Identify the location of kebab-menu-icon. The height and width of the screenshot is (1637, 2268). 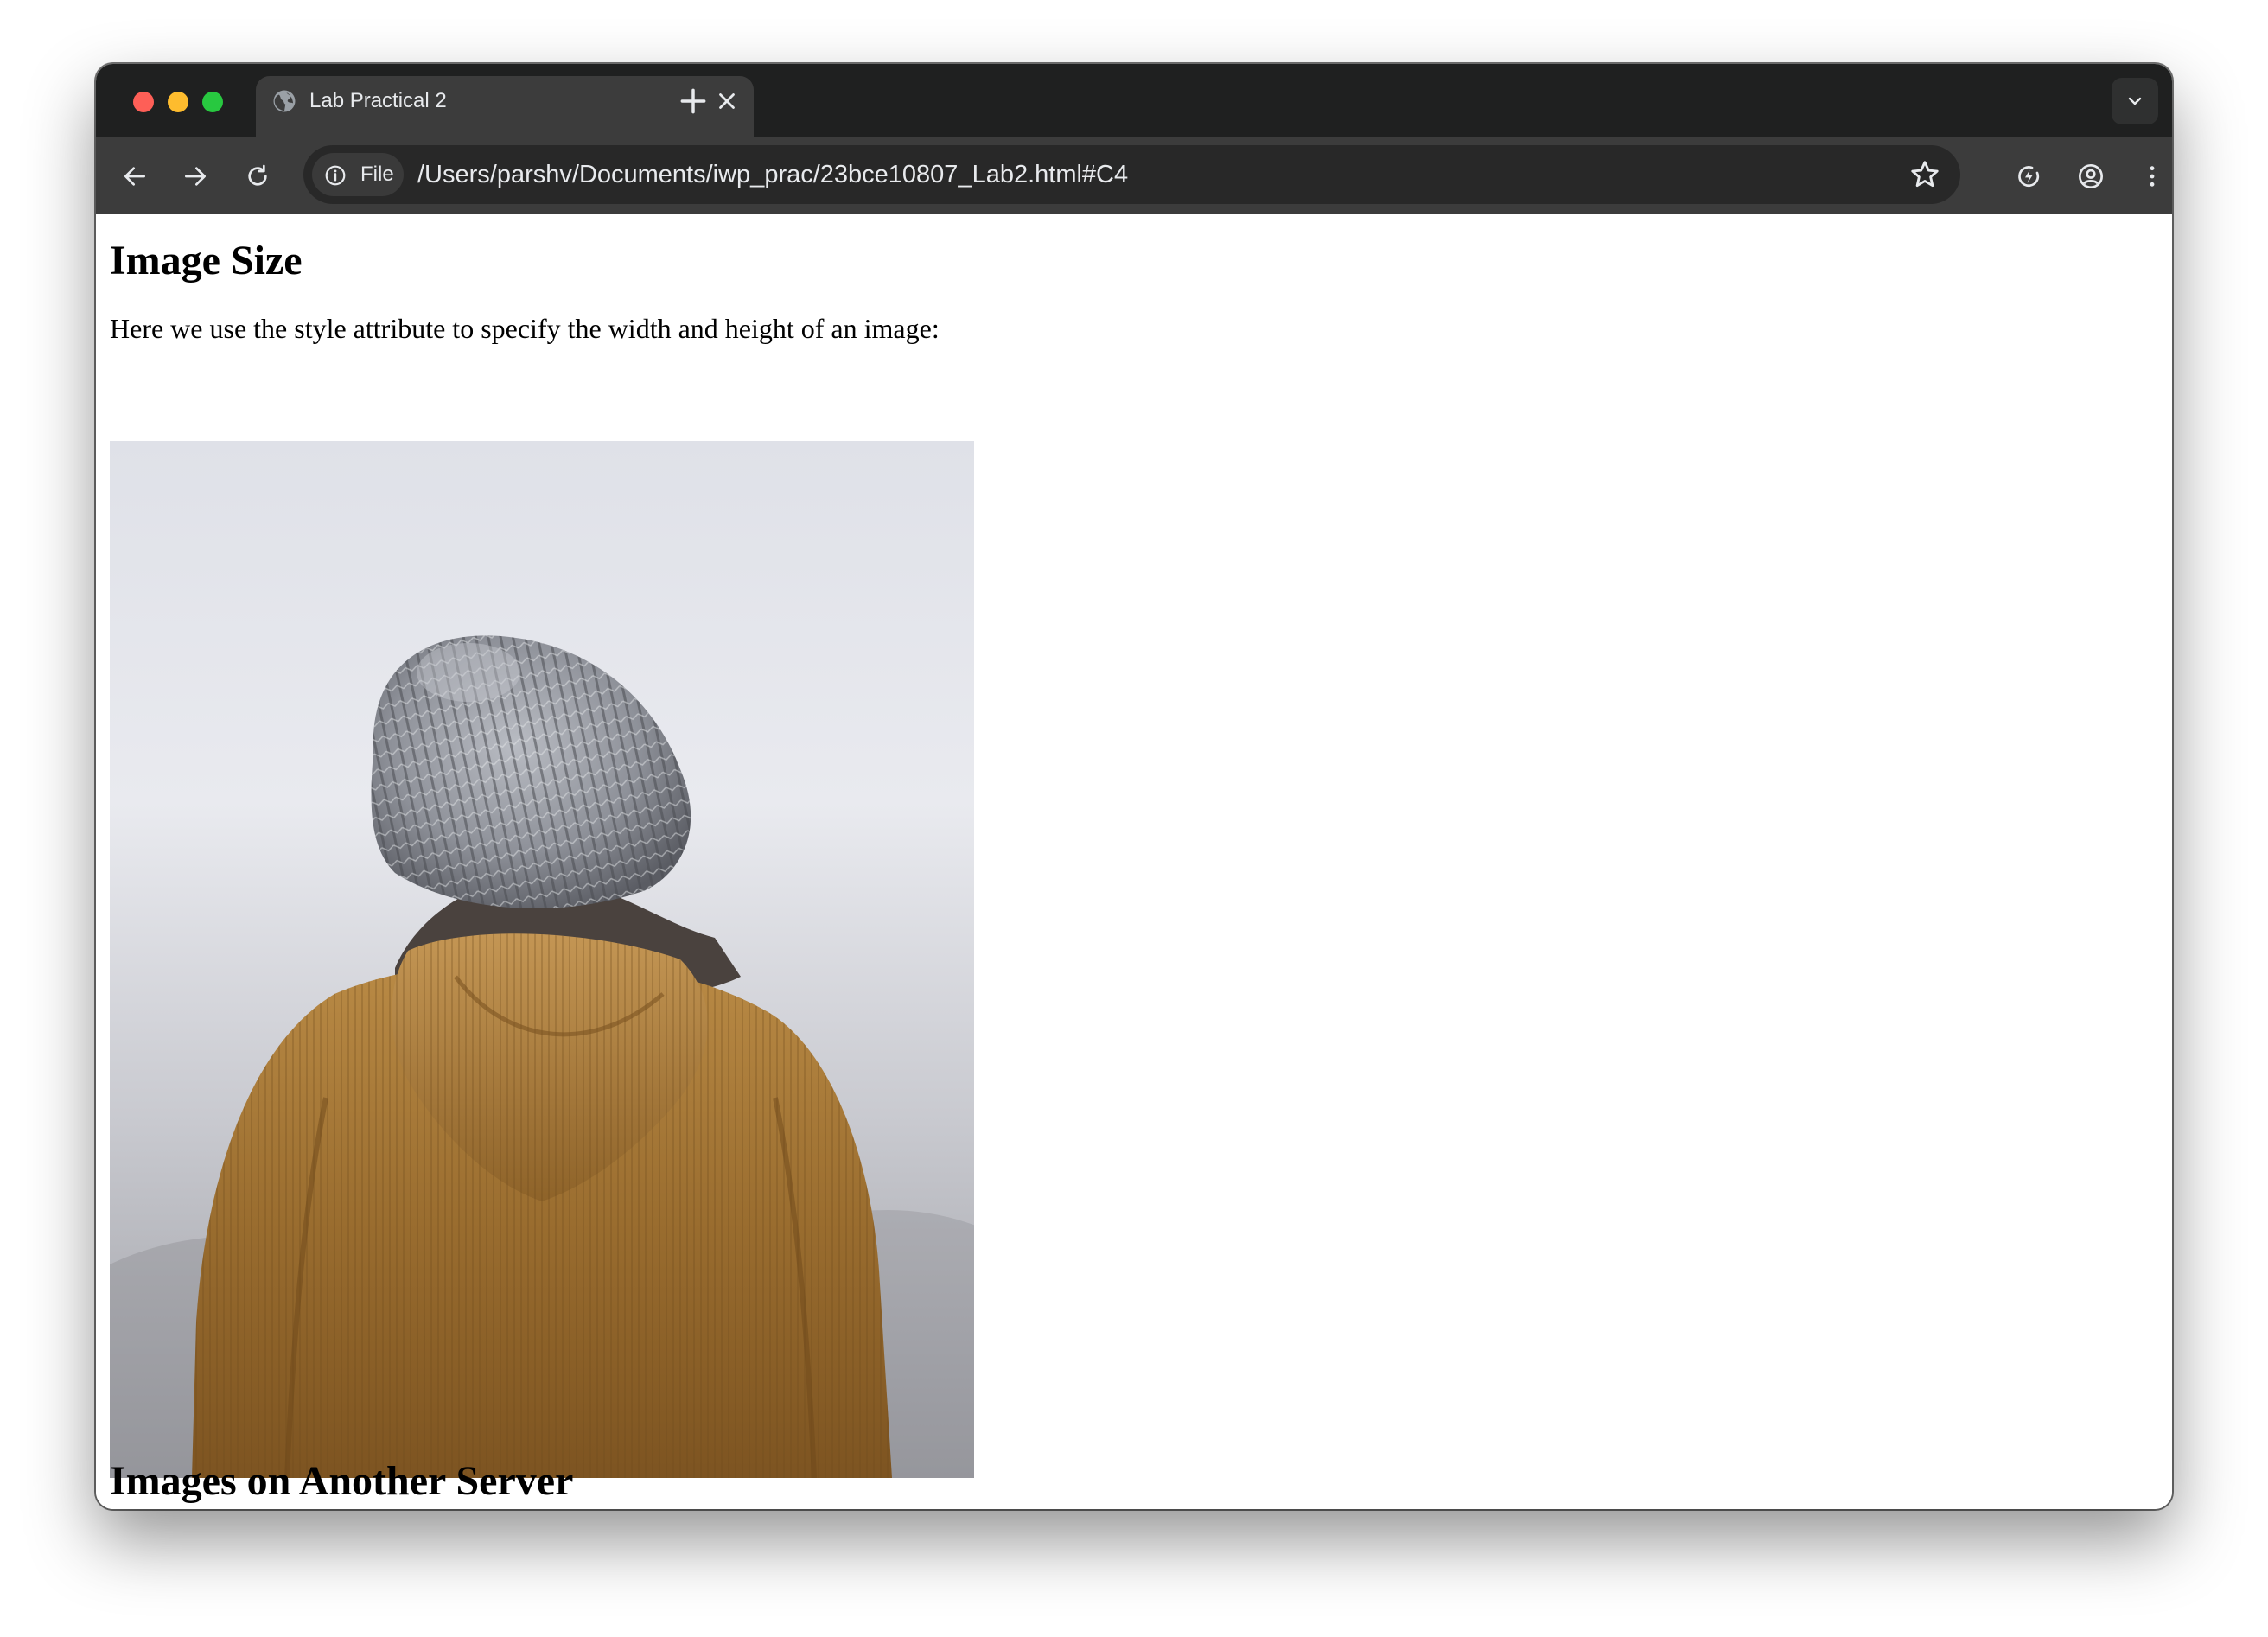
(2152, 176).